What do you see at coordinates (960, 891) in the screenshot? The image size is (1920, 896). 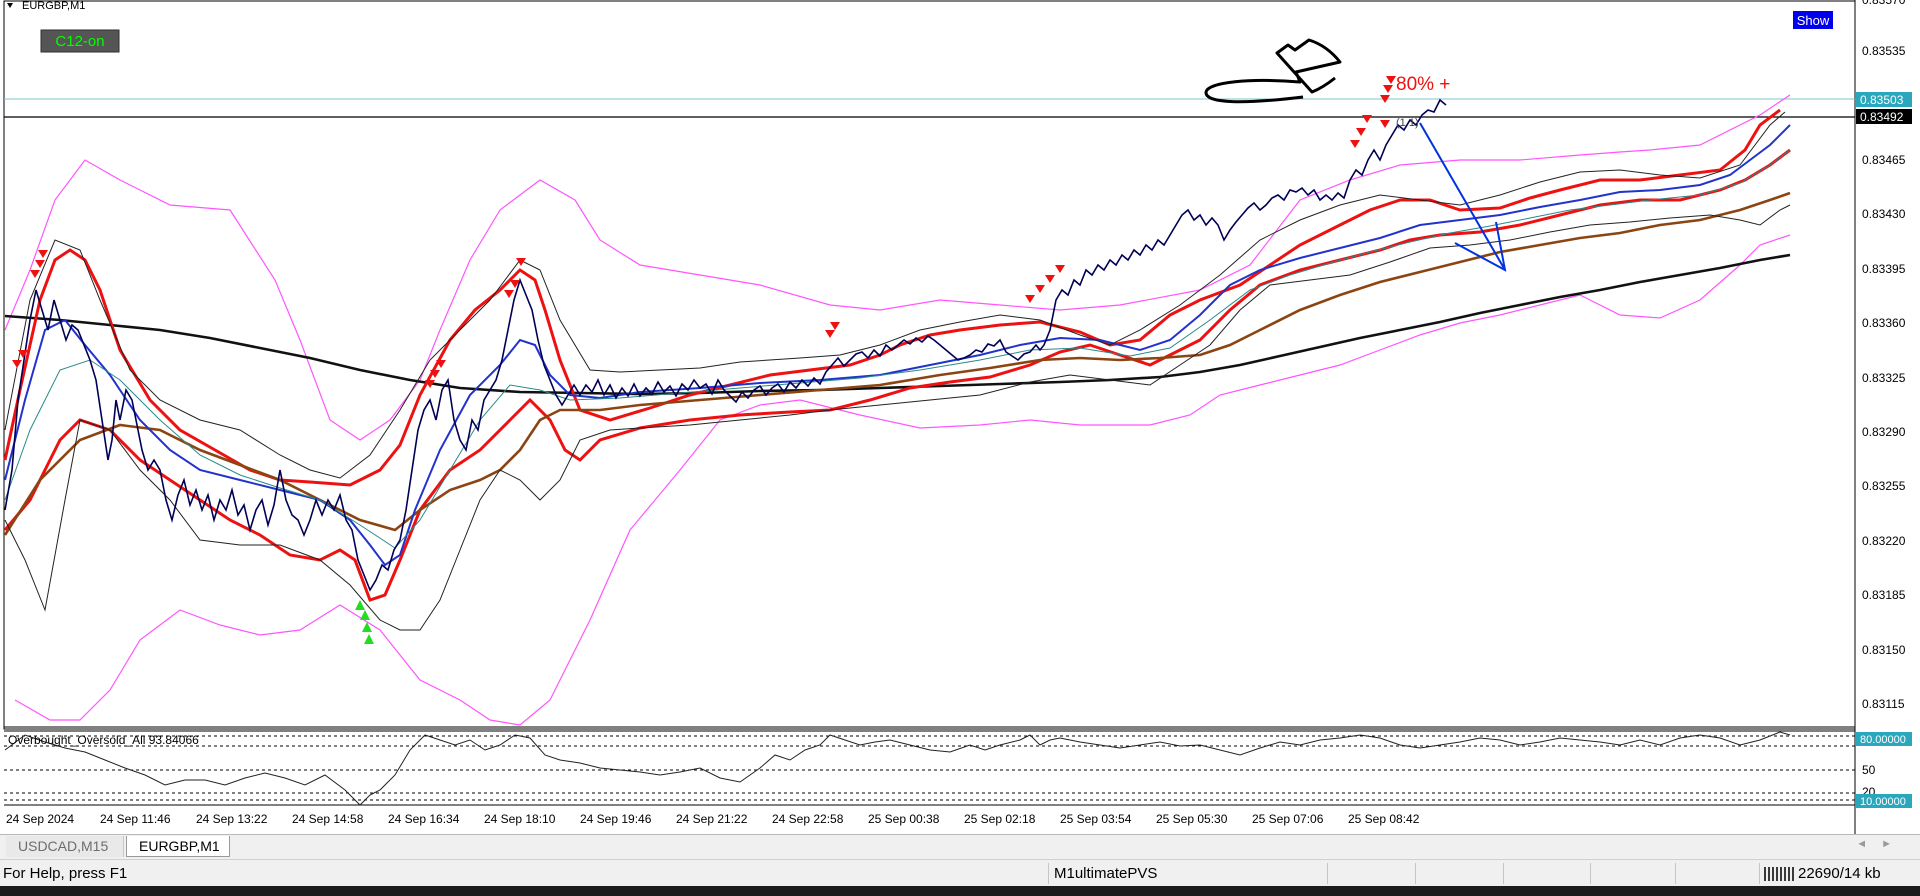 I see `taskbar-strip` at bounding box center [960, 891].